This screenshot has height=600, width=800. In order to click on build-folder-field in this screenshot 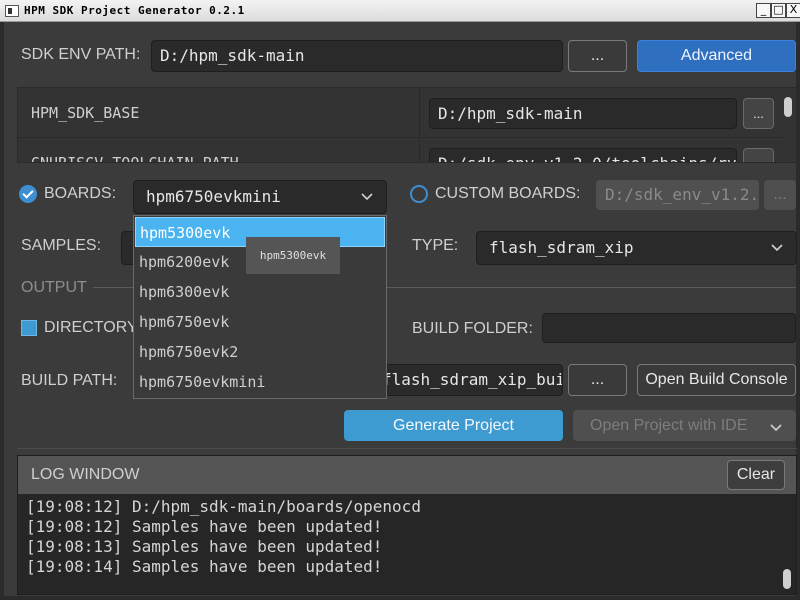, I will do `click(669, 328)`.